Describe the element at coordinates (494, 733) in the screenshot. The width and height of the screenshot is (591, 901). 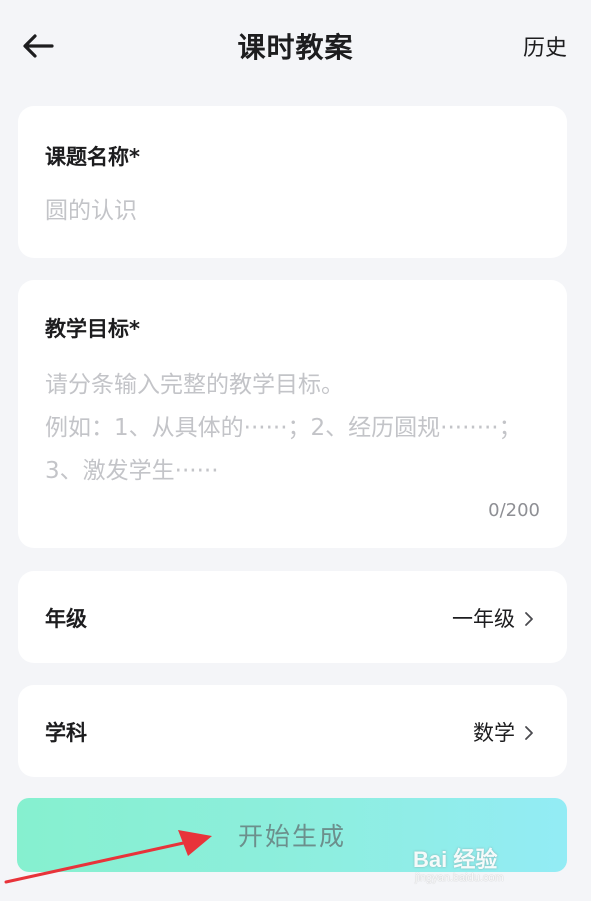
I see `subject-value: 数学` at that location.